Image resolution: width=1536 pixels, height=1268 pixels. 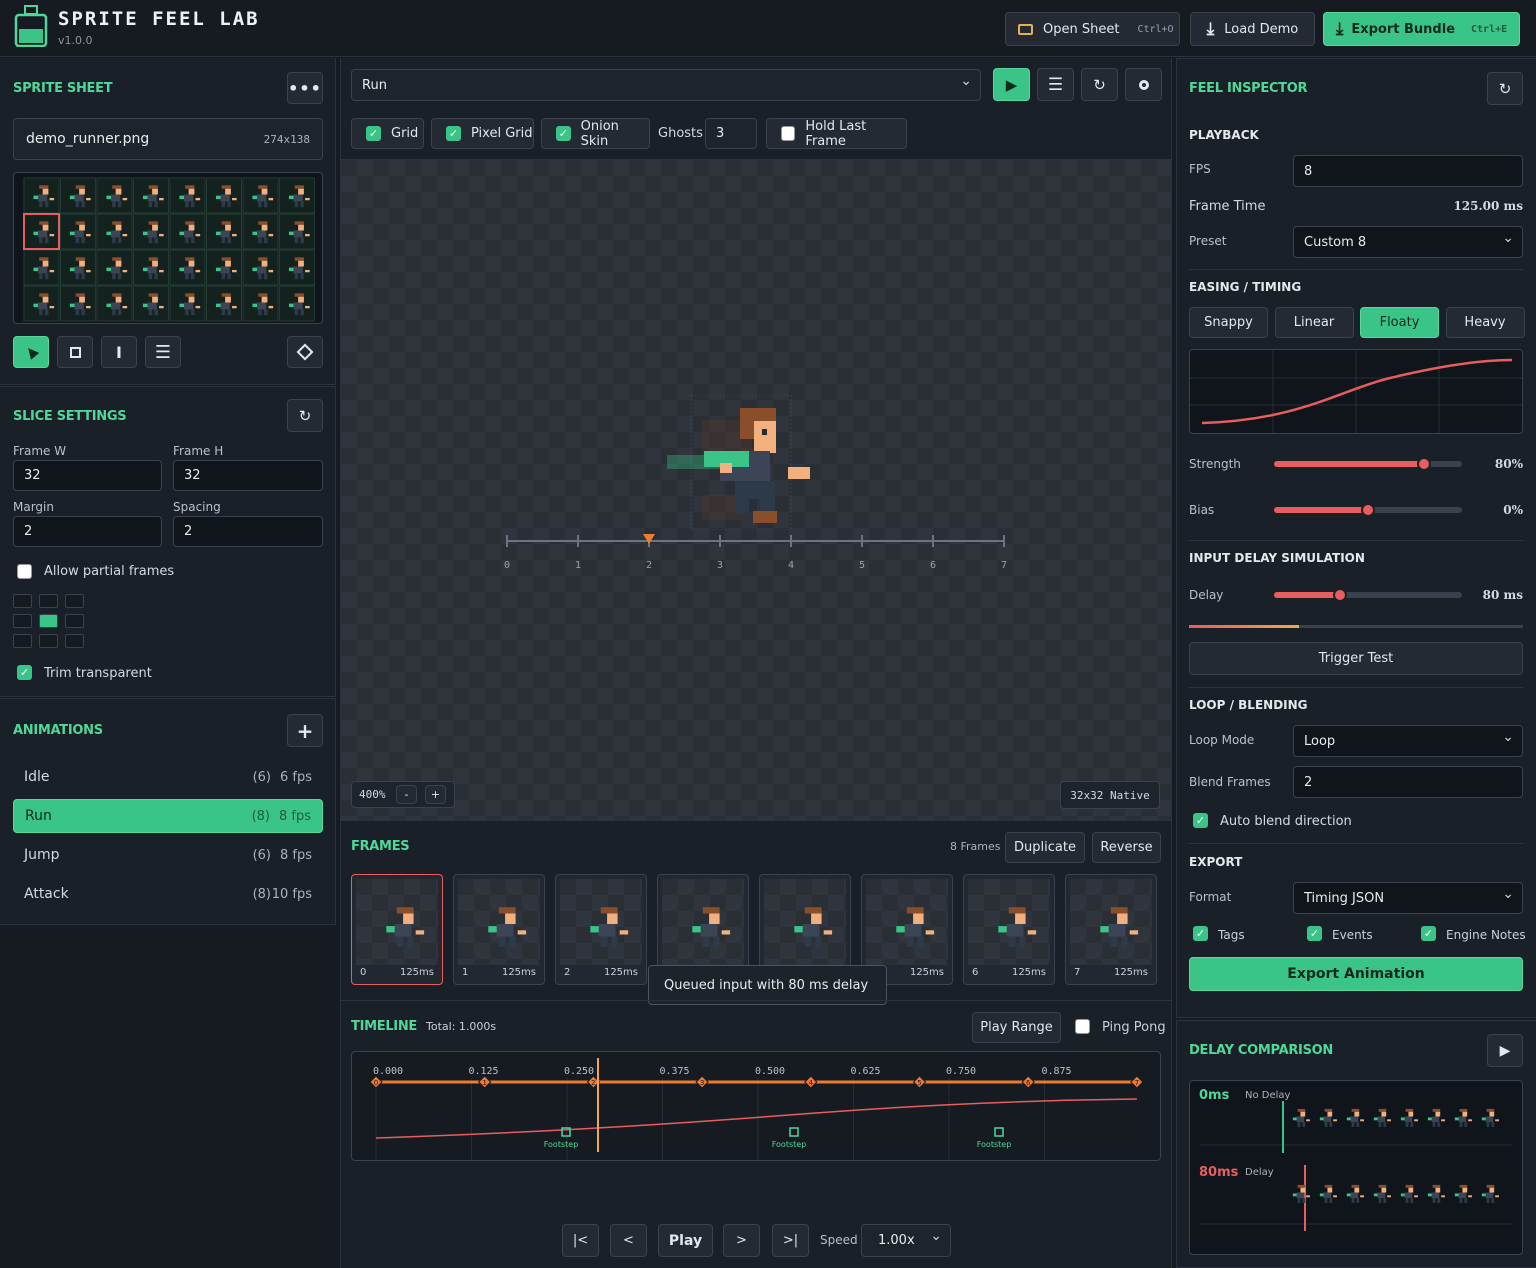 What do you see at coordinates (1143, 84) in the screenshot?
I see `record-button` at bounding box center [1143, 84].